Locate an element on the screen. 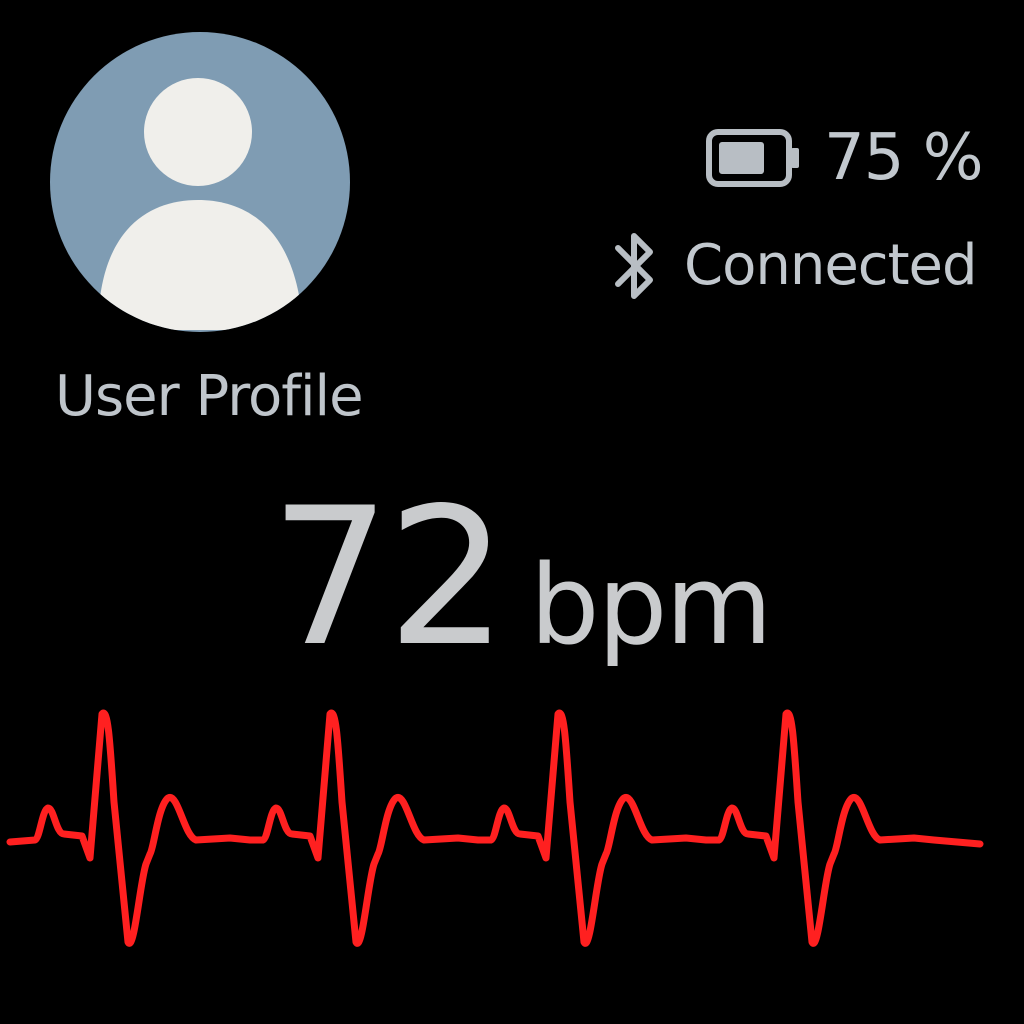 This screenshot has height=1024, width=1024. user-profile-label: User Profile is located at coordinates (235, 397).